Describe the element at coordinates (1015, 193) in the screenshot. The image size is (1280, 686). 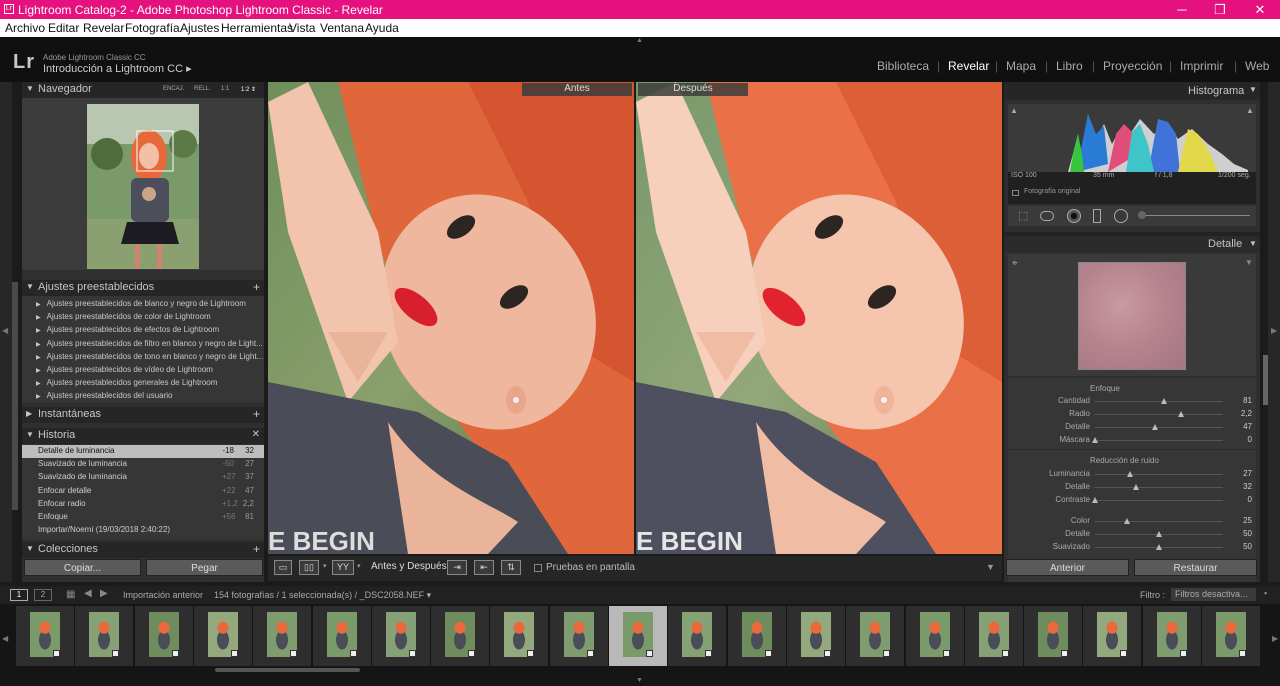
I see `original-photo-checkbox` at that location.